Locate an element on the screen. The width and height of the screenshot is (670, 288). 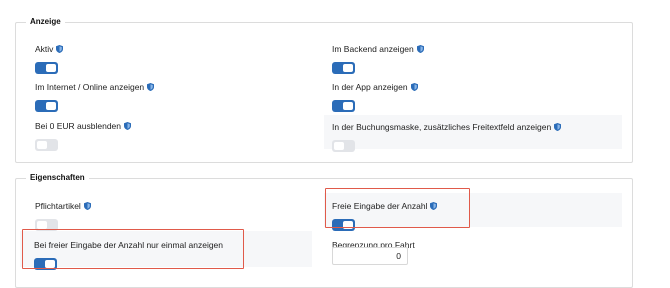
field-app: In der App anzeigen is located at coordinates (375, 94).